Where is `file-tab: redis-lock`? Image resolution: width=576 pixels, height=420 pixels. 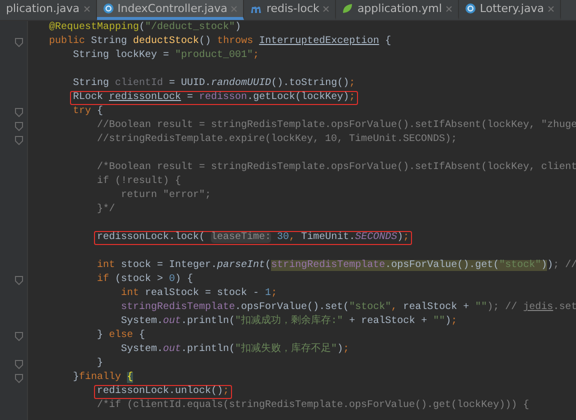 file-tab: redis-lock is located at coordinates (290, 10).